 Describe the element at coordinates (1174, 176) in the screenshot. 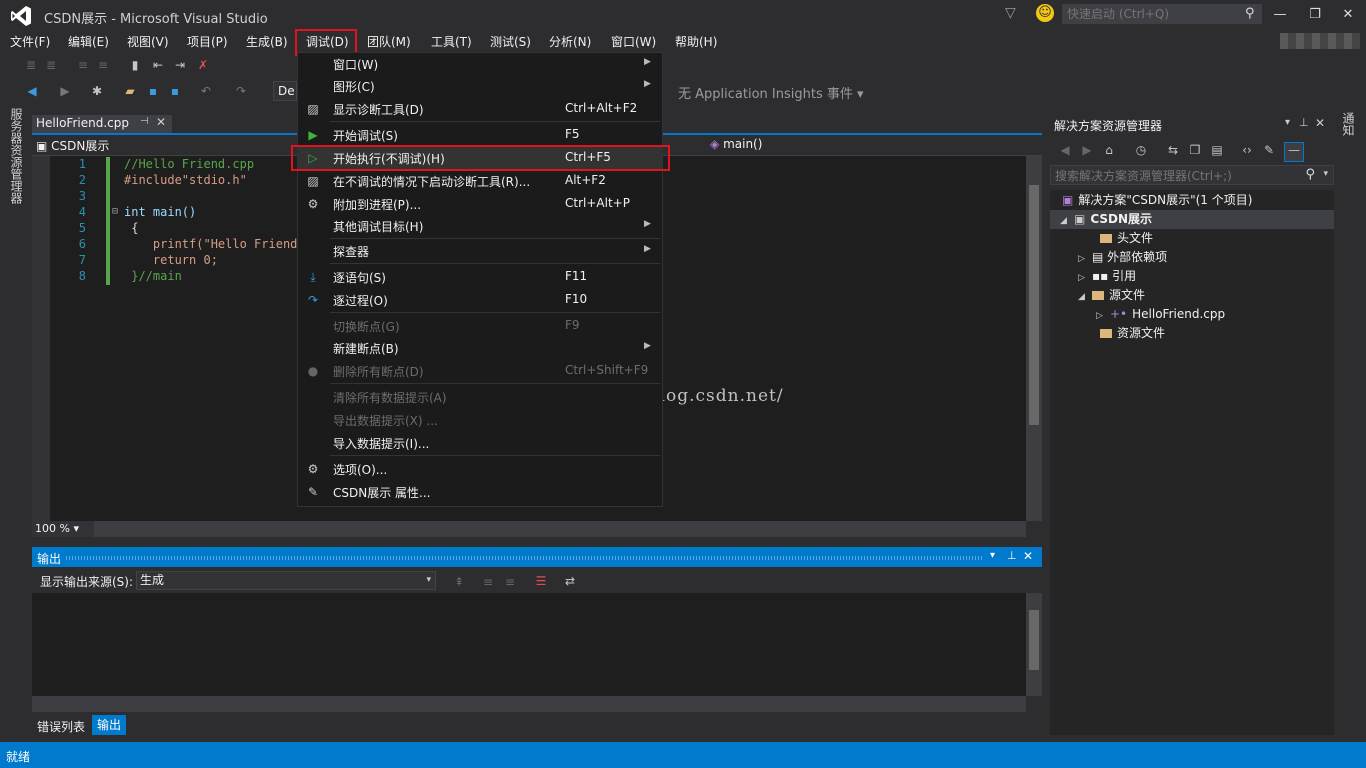

I see `solution-explorer-search-input` at that location.